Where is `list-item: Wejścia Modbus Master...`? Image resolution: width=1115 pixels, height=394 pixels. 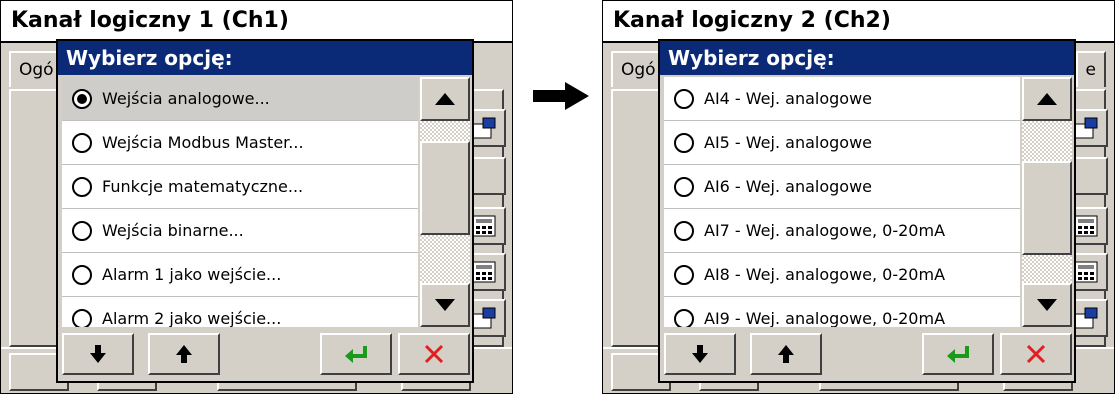
list-item: Wejścia Modbus Master... is located at coordinates (240, 143).